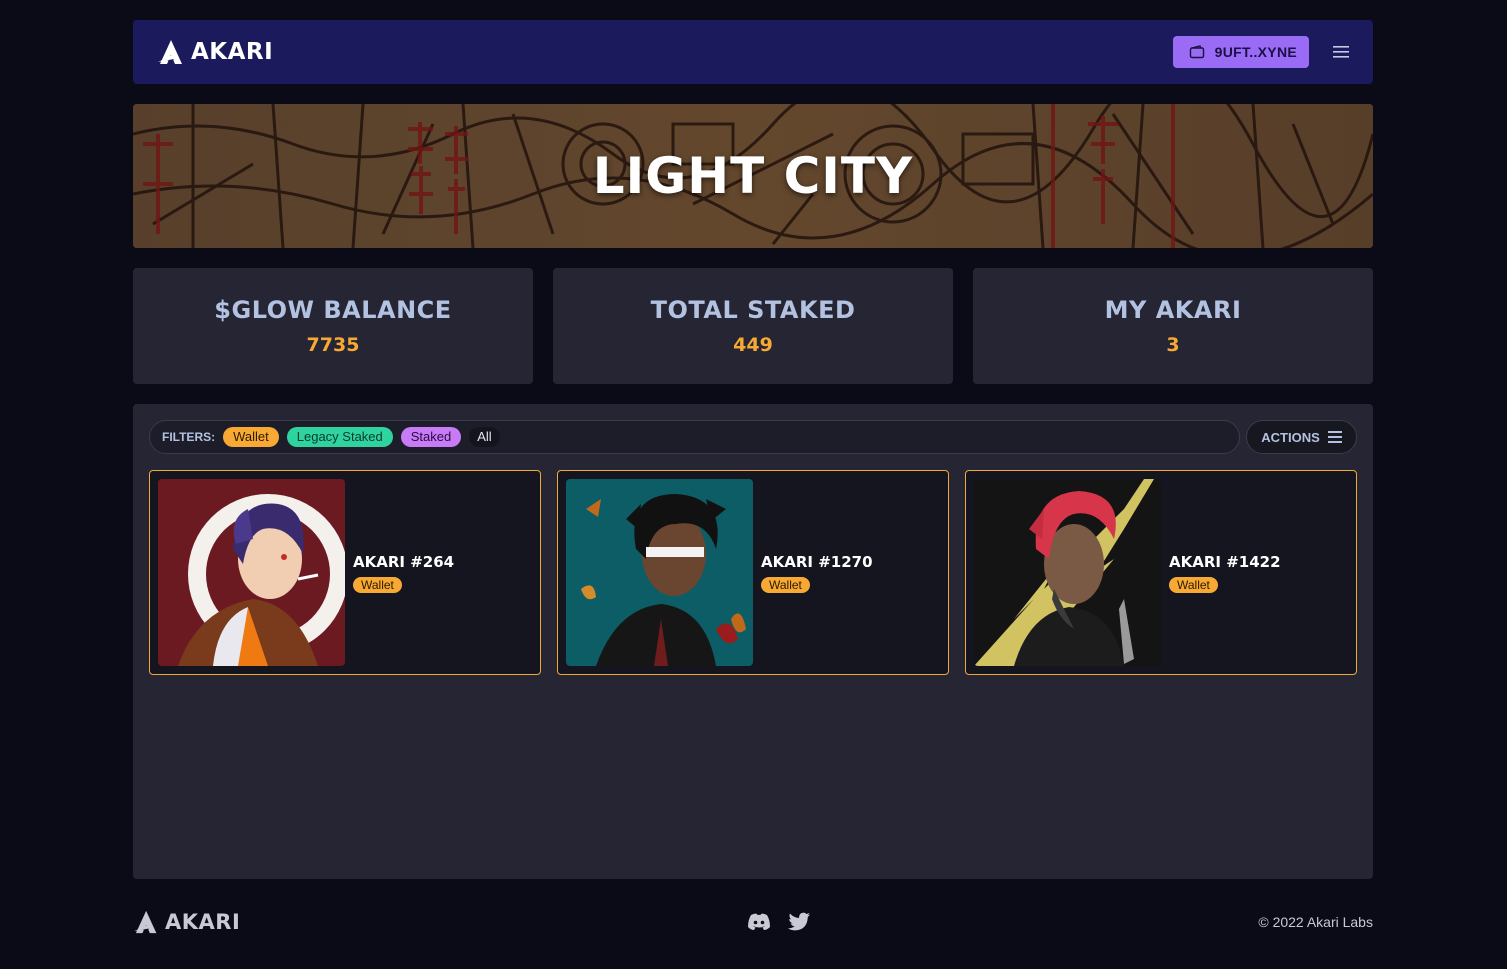  I want to click on top-navbar: AKARI 9UFT..XYNE, so click(753, 52).